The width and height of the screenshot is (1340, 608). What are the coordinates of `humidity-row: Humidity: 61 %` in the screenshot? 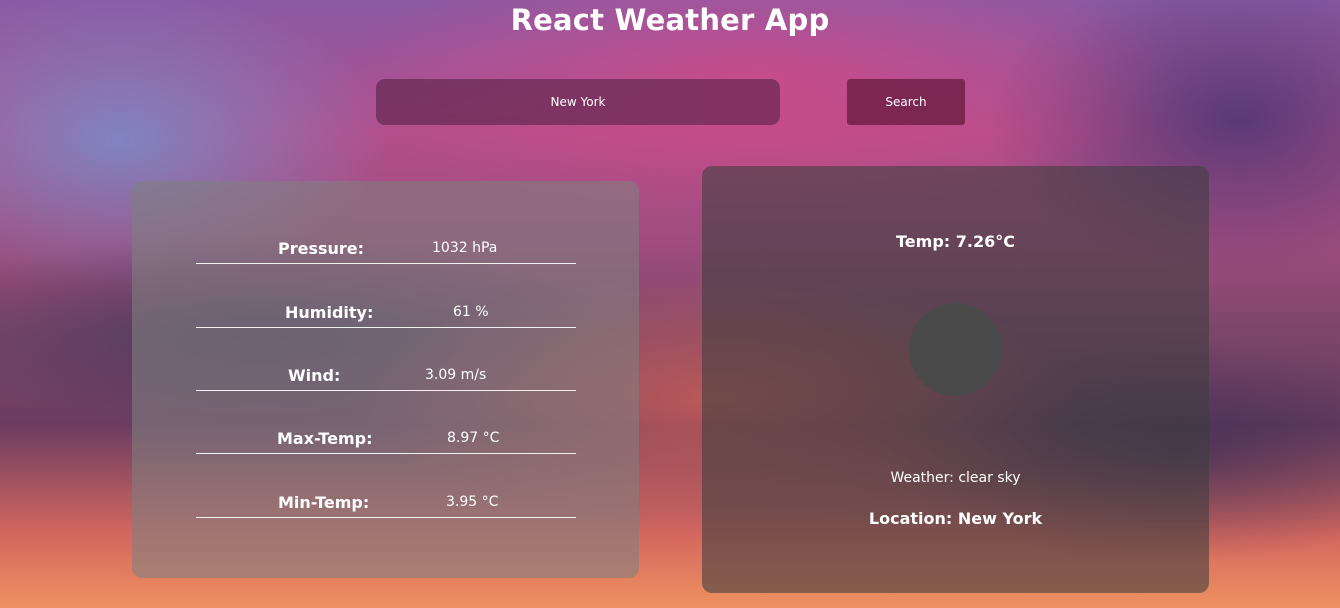 It's located at (386, 315).